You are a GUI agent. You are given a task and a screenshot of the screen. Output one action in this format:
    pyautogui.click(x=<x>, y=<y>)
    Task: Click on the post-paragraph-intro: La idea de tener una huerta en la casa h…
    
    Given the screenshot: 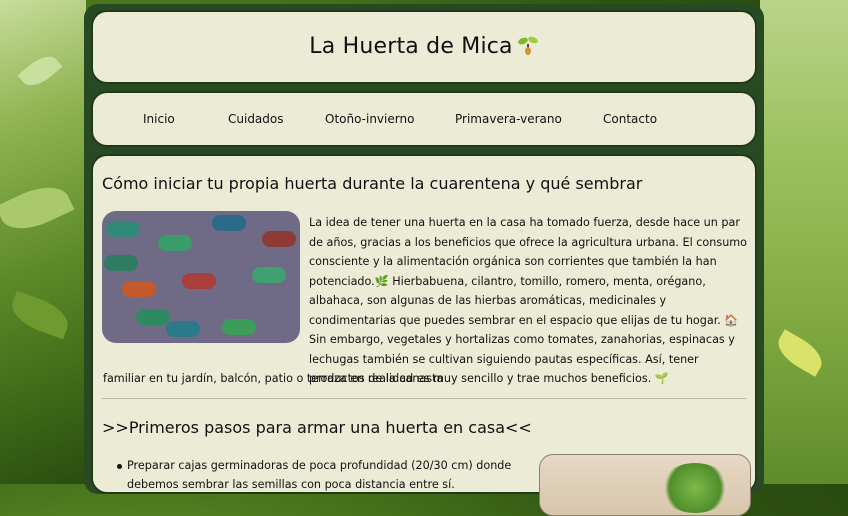 What is the action you would take?
    pyautogui.click(x=528, y=271)
    